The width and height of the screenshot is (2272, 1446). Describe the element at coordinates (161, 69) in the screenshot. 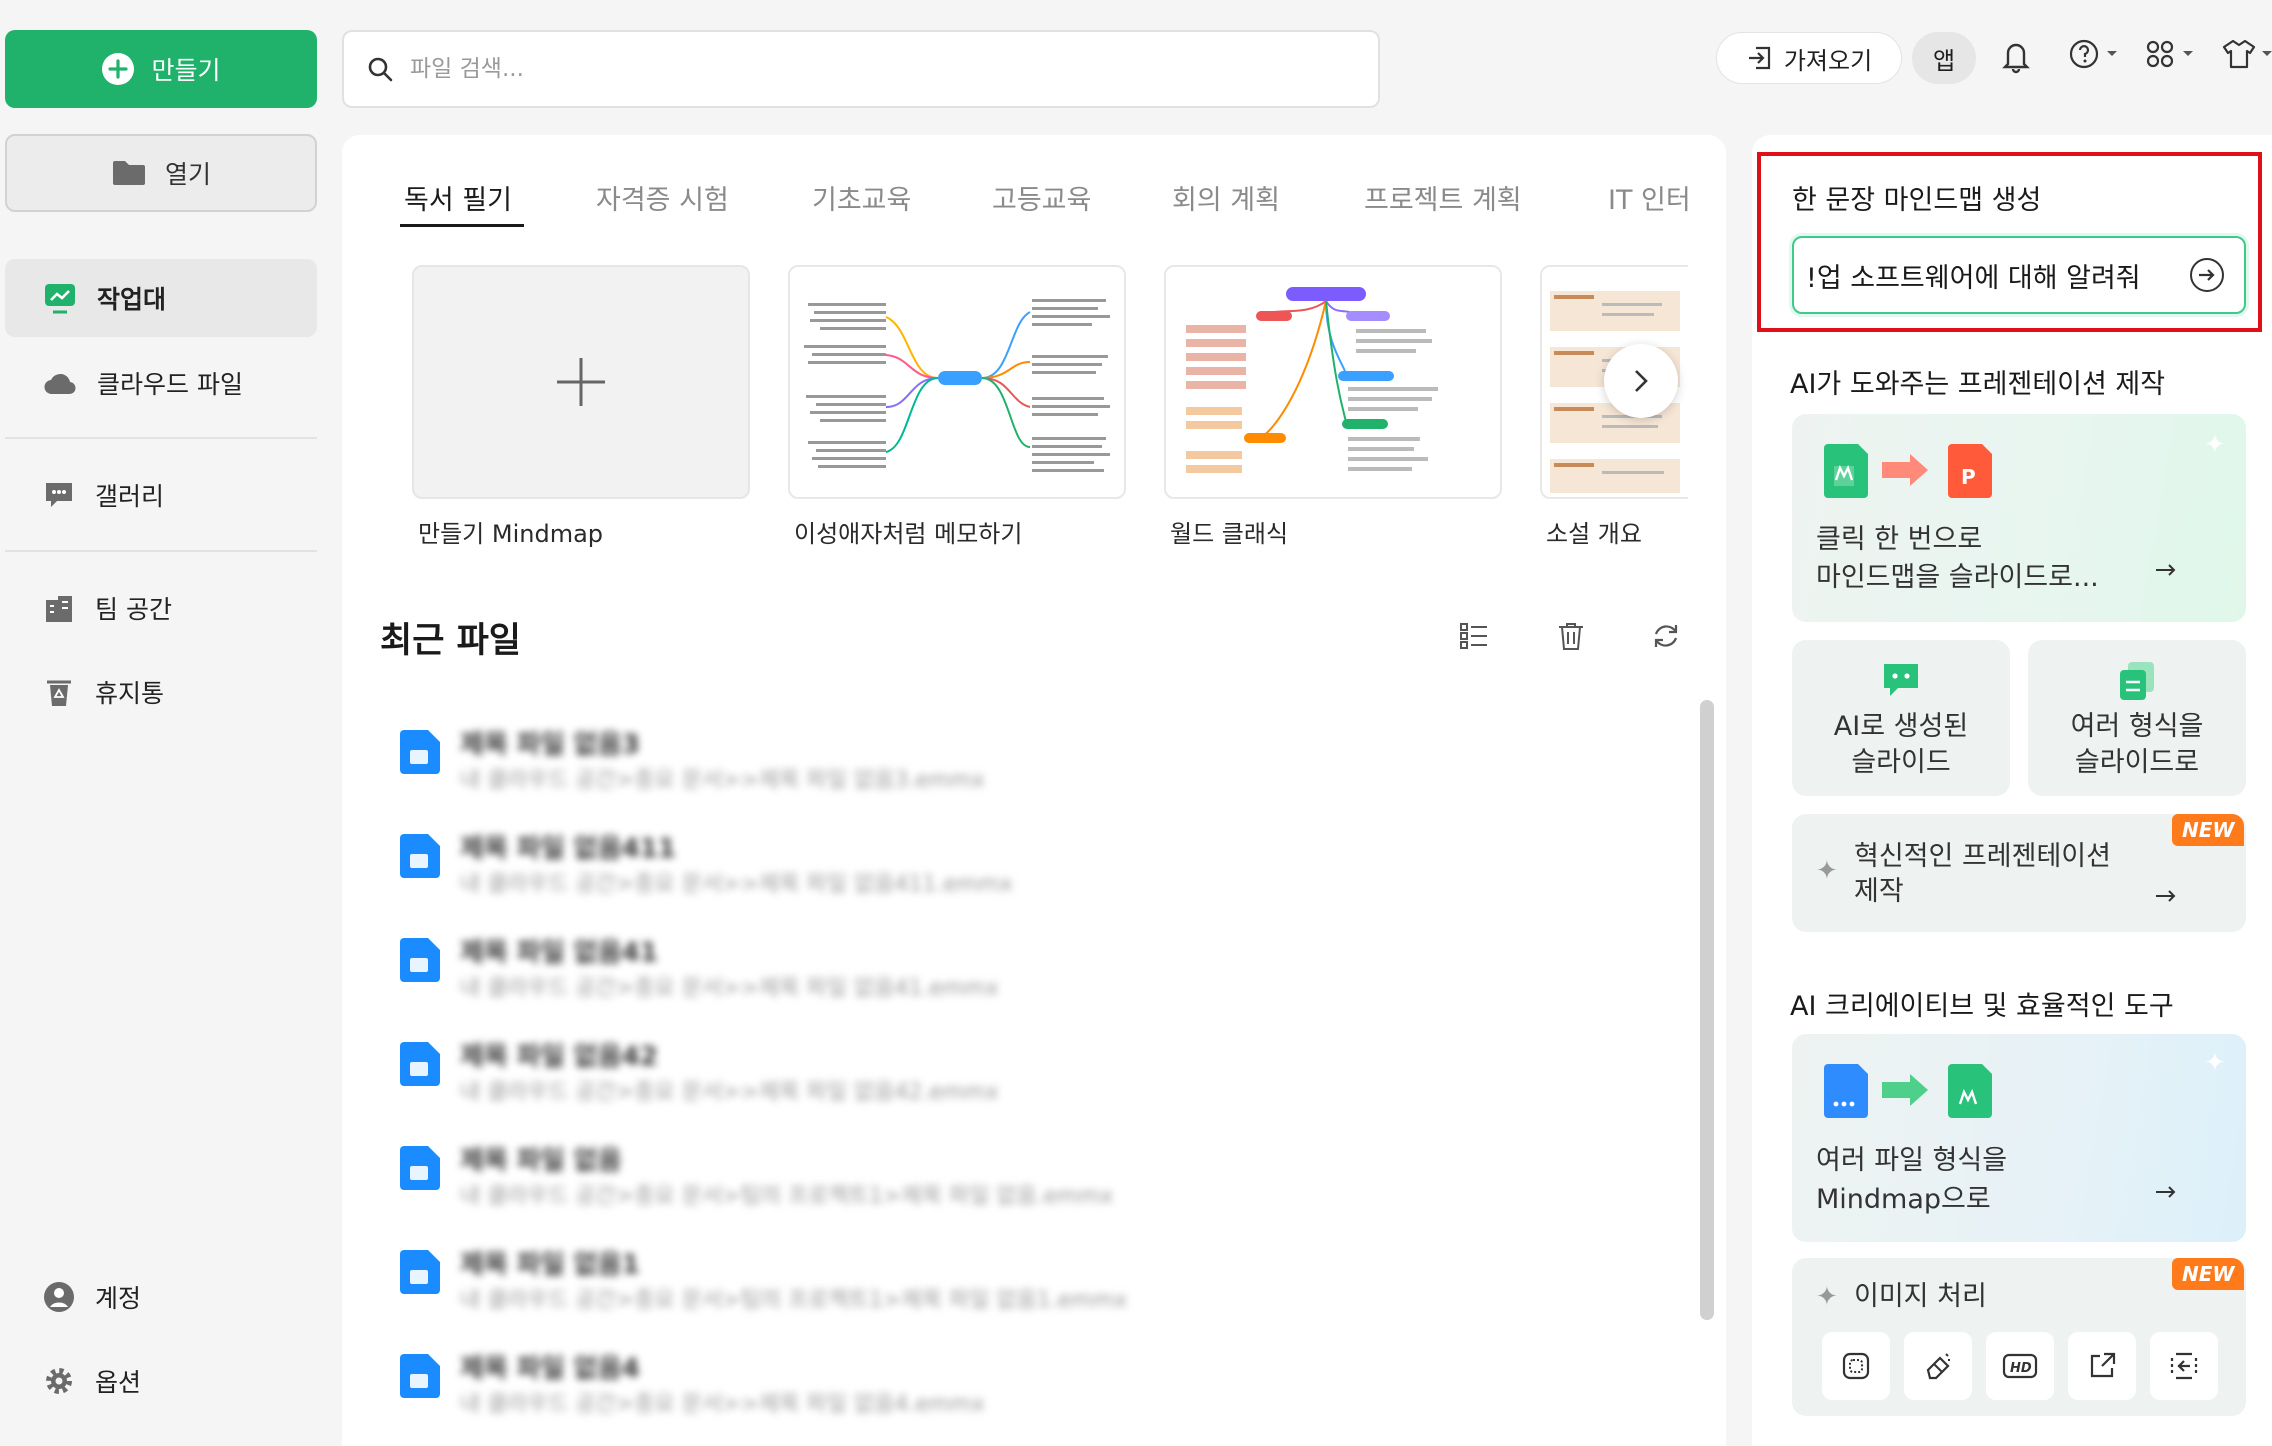

I see `create-button: 만들기` at that location.